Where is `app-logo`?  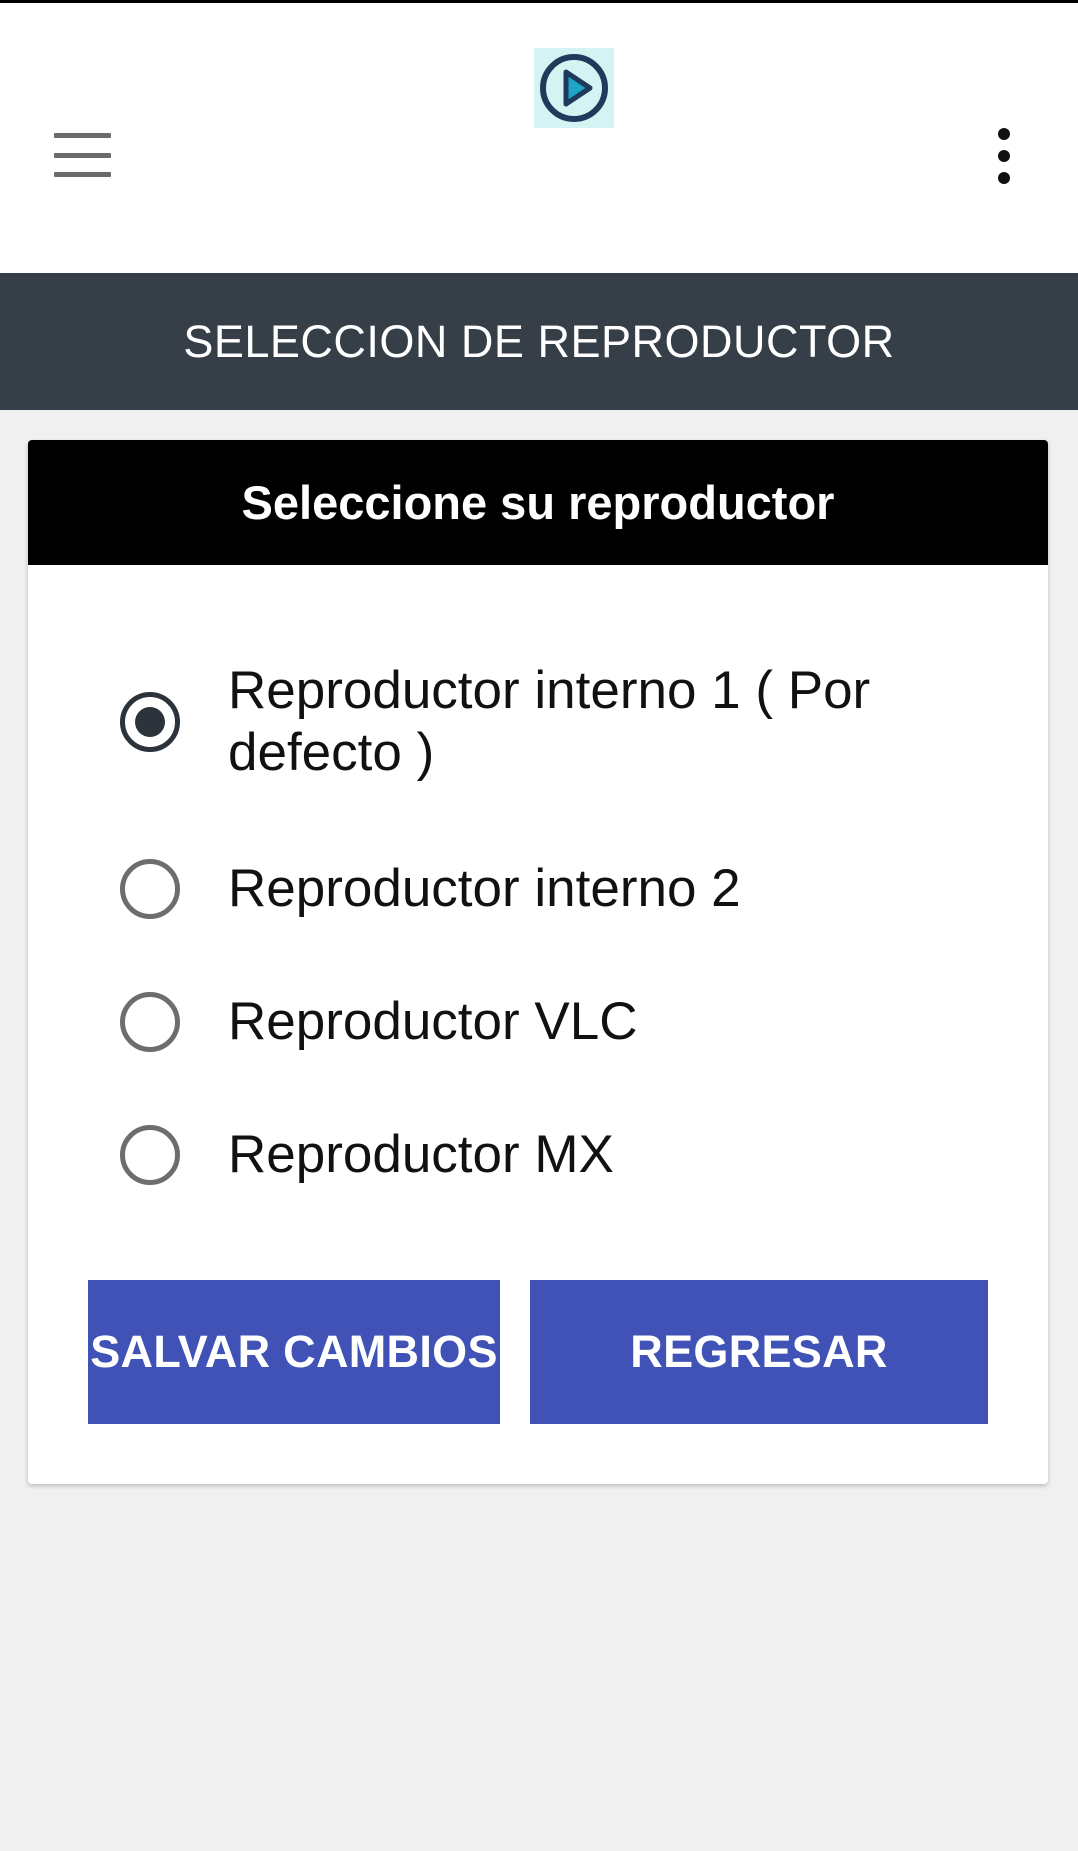 app-logo is located at coordinates (574, 88).